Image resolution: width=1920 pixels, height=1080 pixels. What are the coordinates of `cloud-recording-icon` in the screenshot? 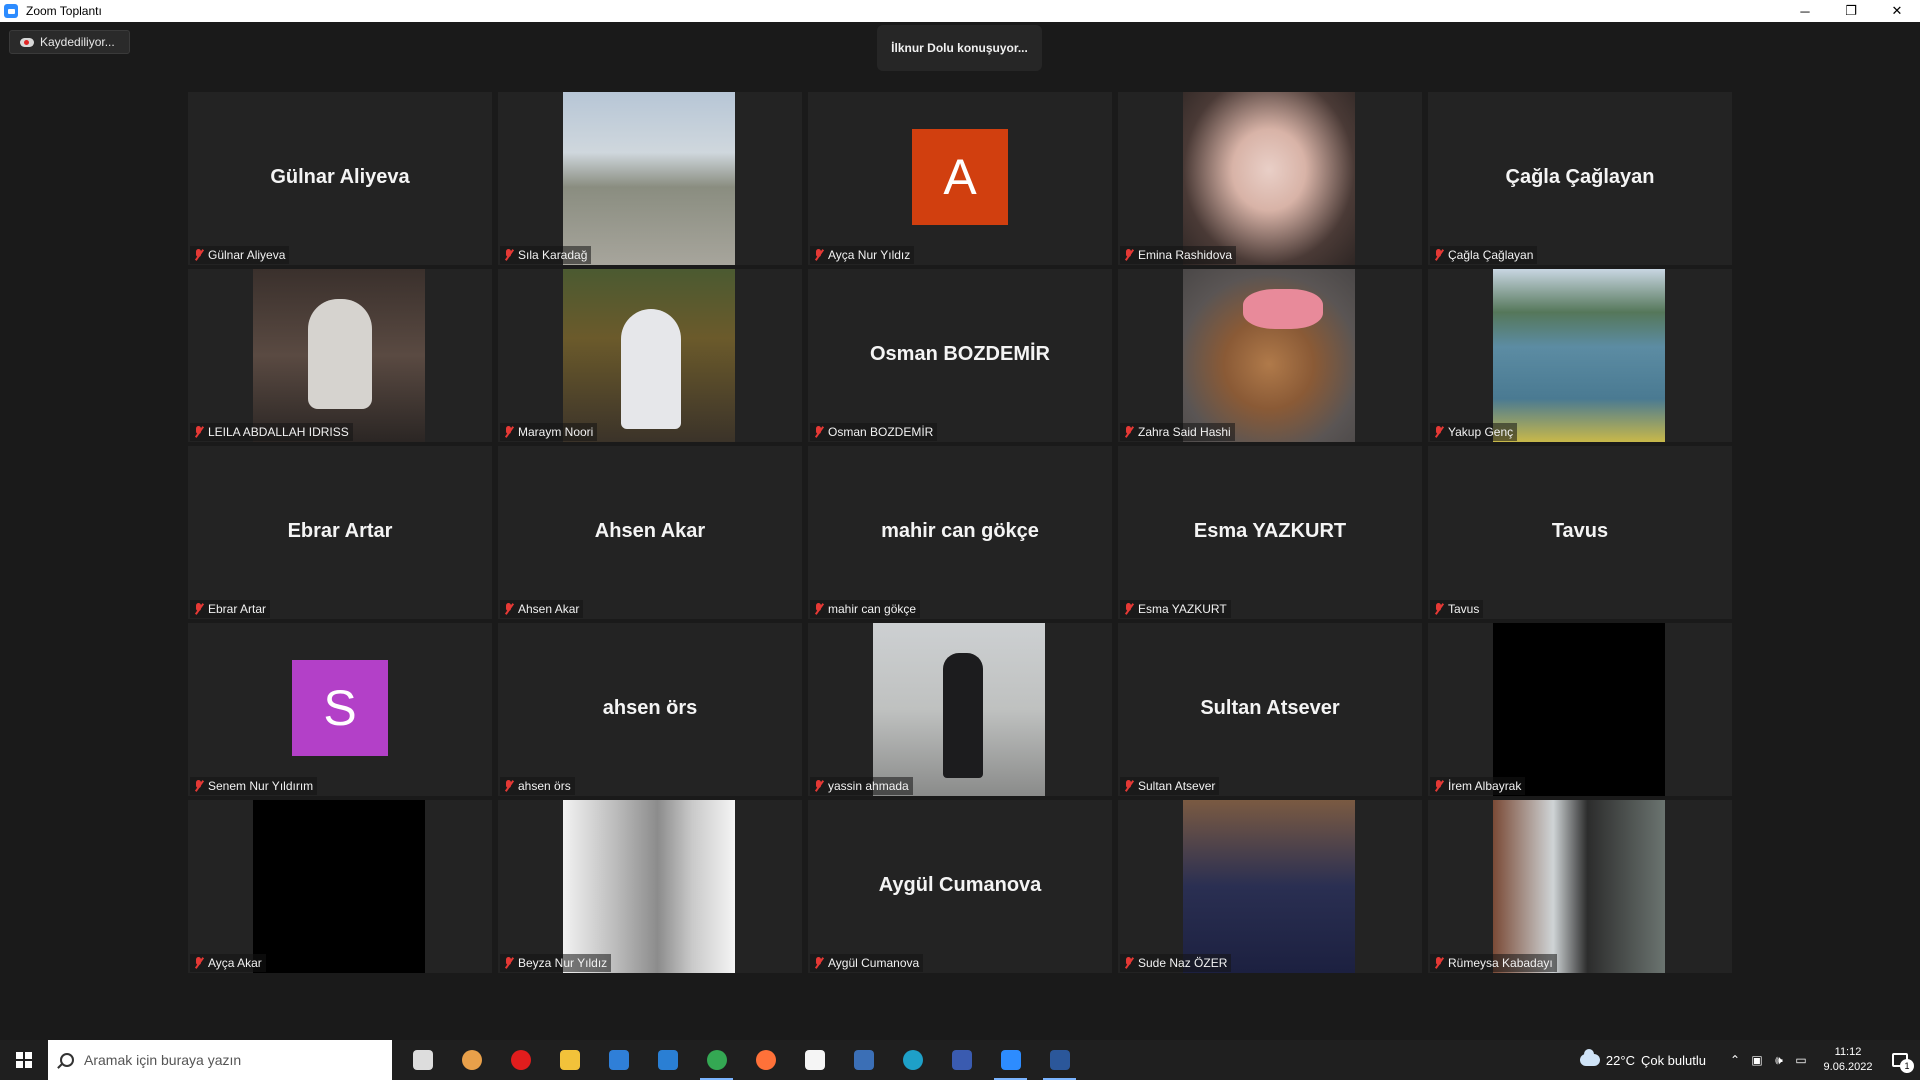 It's located at (27, 42).